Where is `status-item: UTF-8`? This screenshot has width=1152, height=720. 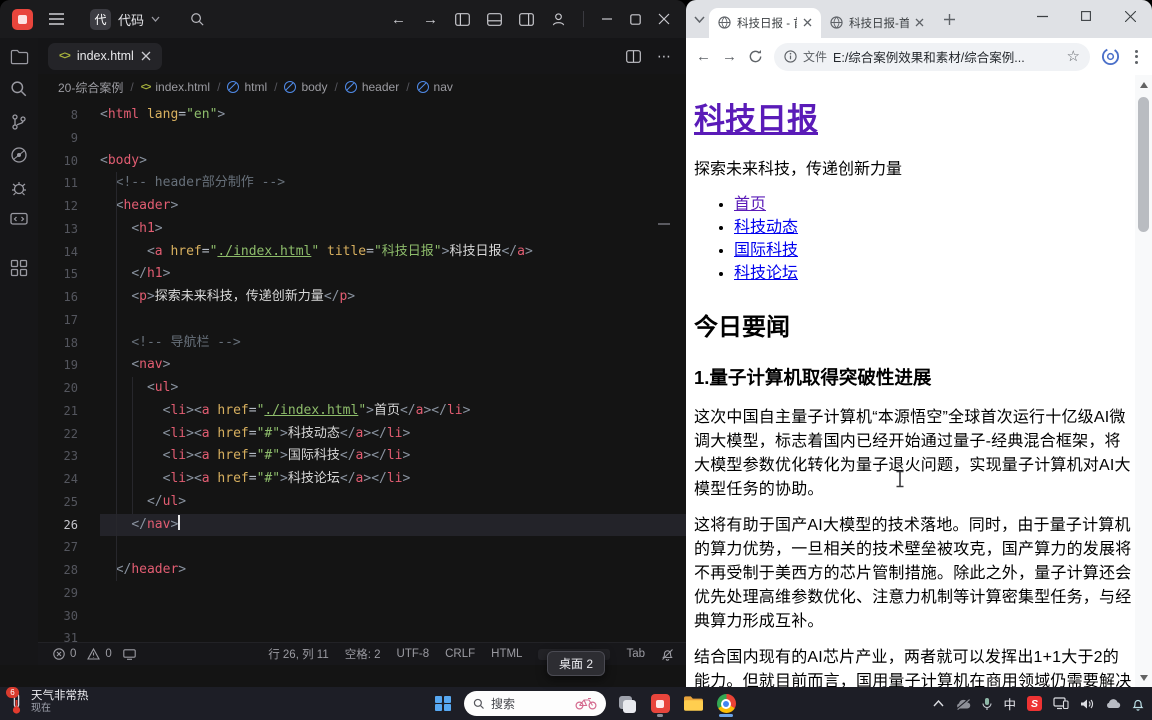
status-item: UTF-8 is located at coordinates (413, 654).